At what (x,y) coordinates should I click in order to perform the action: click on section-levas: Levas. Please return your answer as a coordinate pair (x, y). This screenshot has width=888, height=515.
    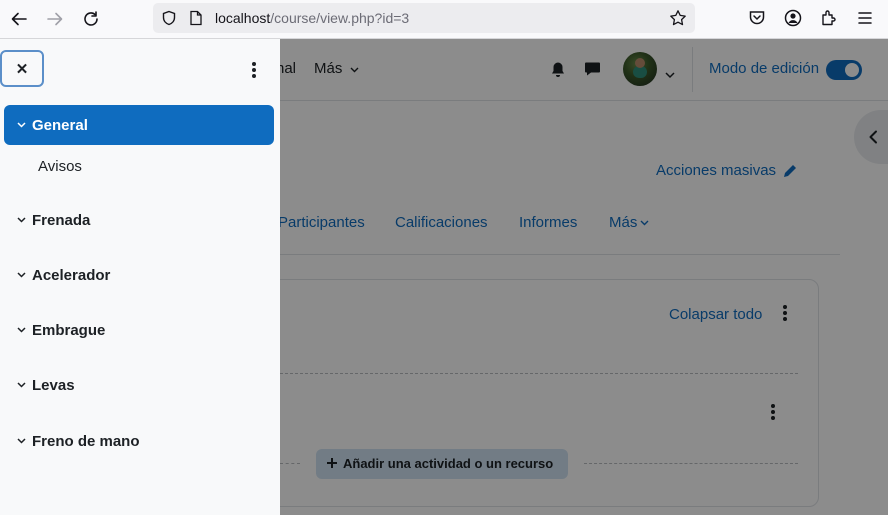
    Looking at the image, I should click on (139, 385).